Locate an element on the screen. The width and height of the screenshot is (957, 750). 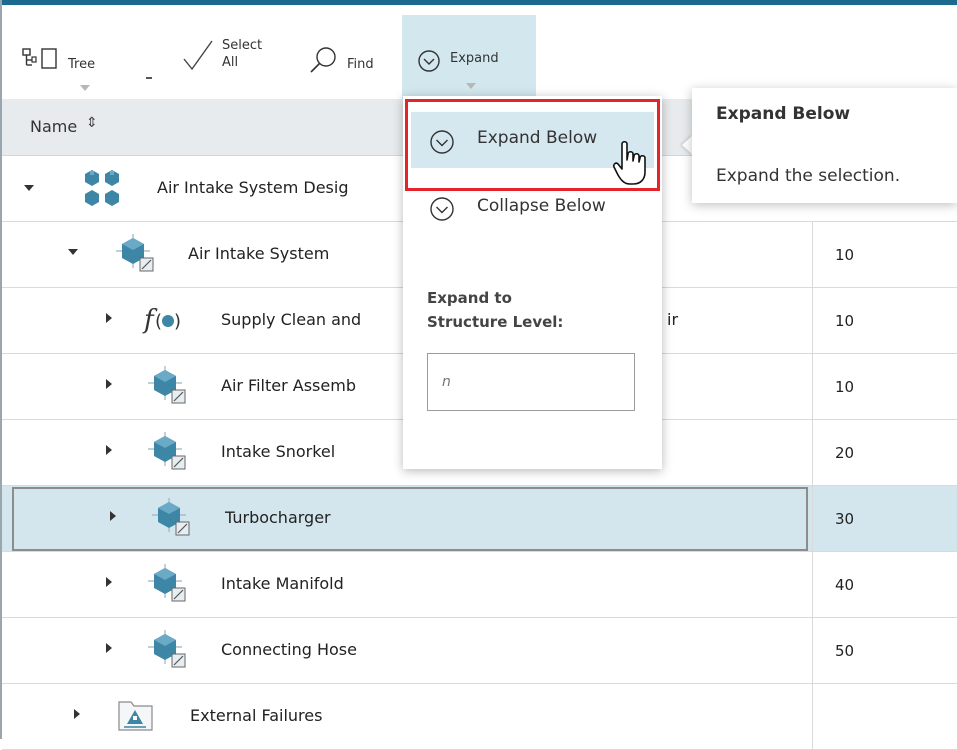
find-label: Find is located at coordinates (360, 64).